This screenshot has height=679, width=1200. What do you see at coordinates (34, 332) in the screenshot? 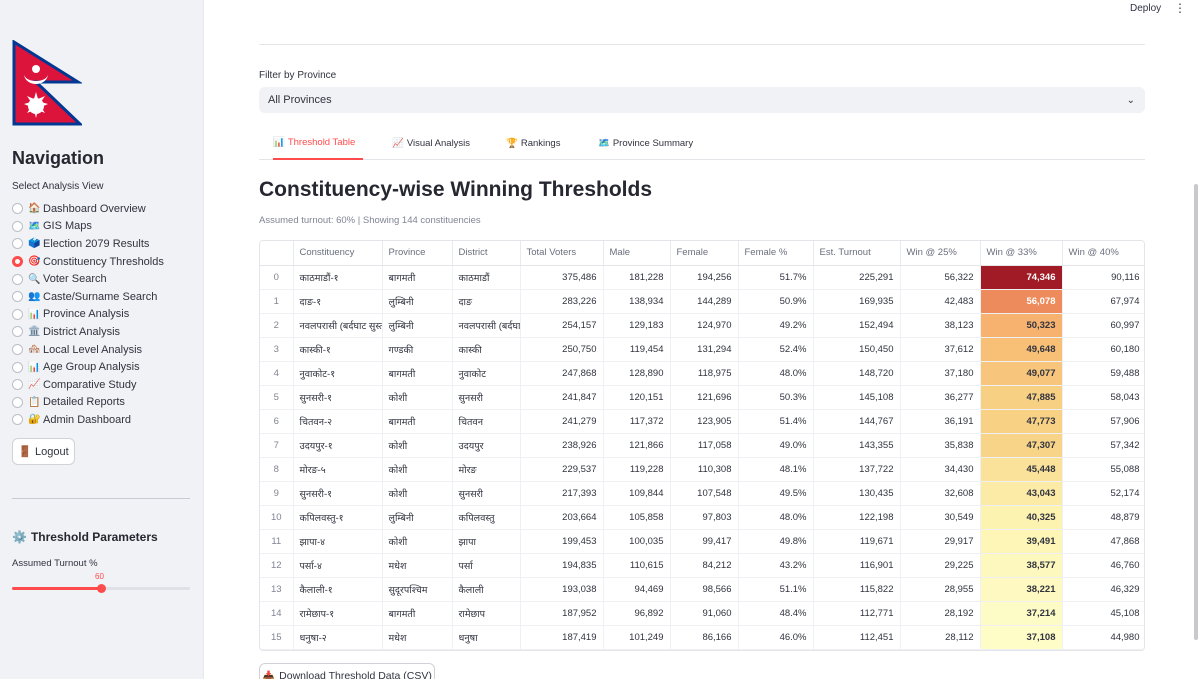
I see `sidebar-item-icon: 🏛️` at bounding box center [34, 332].